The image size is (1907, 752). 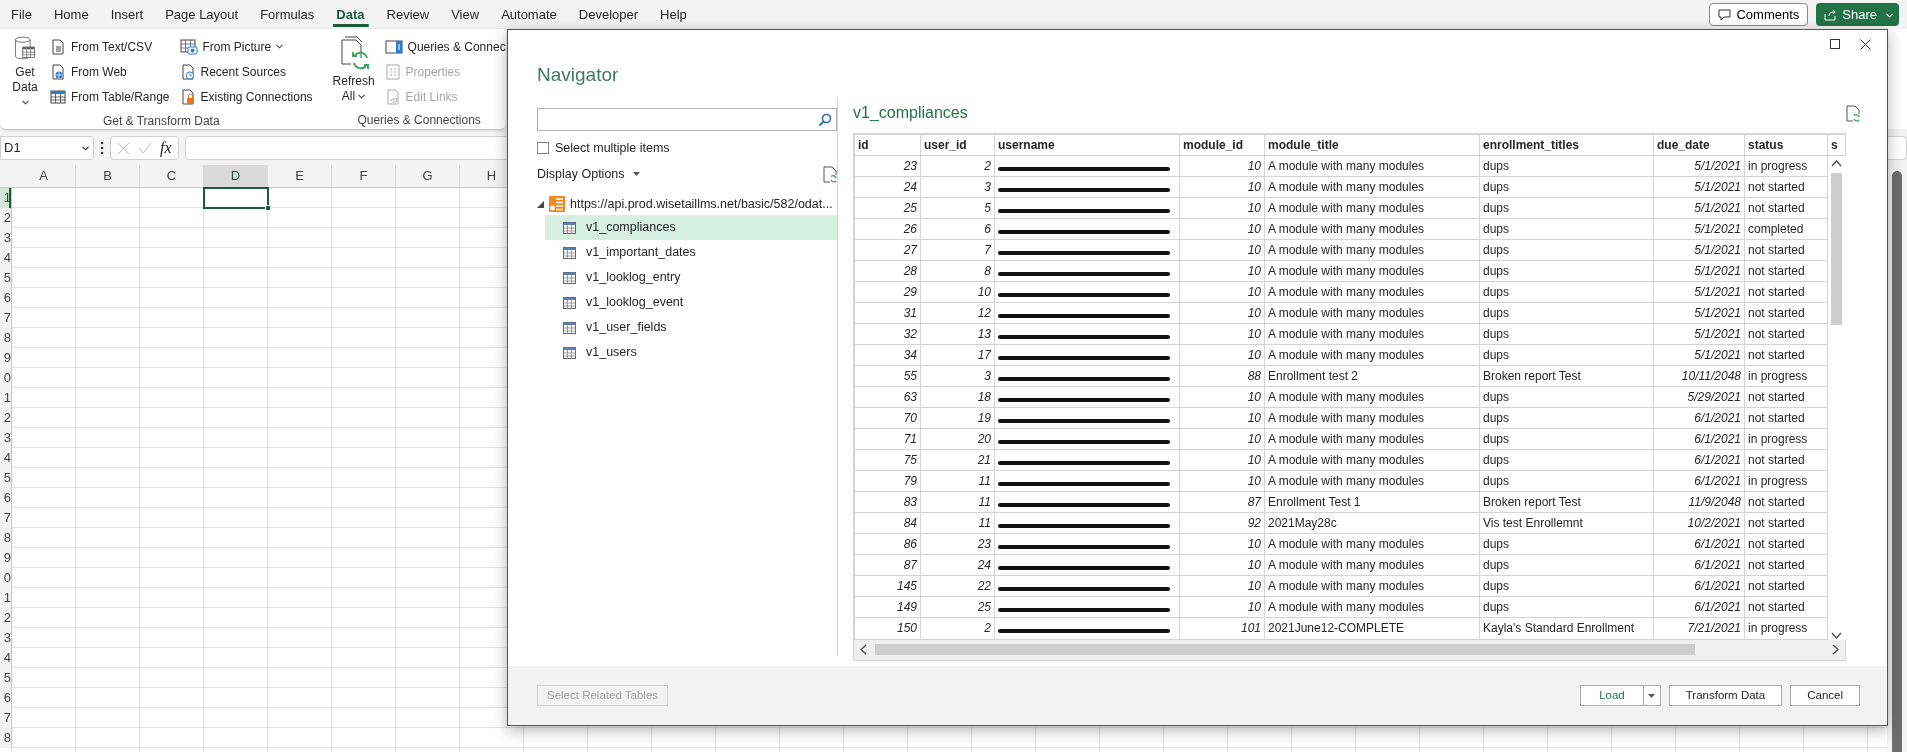 I want to click on ribbon-button: From Picture, so click(x=246, y=46).